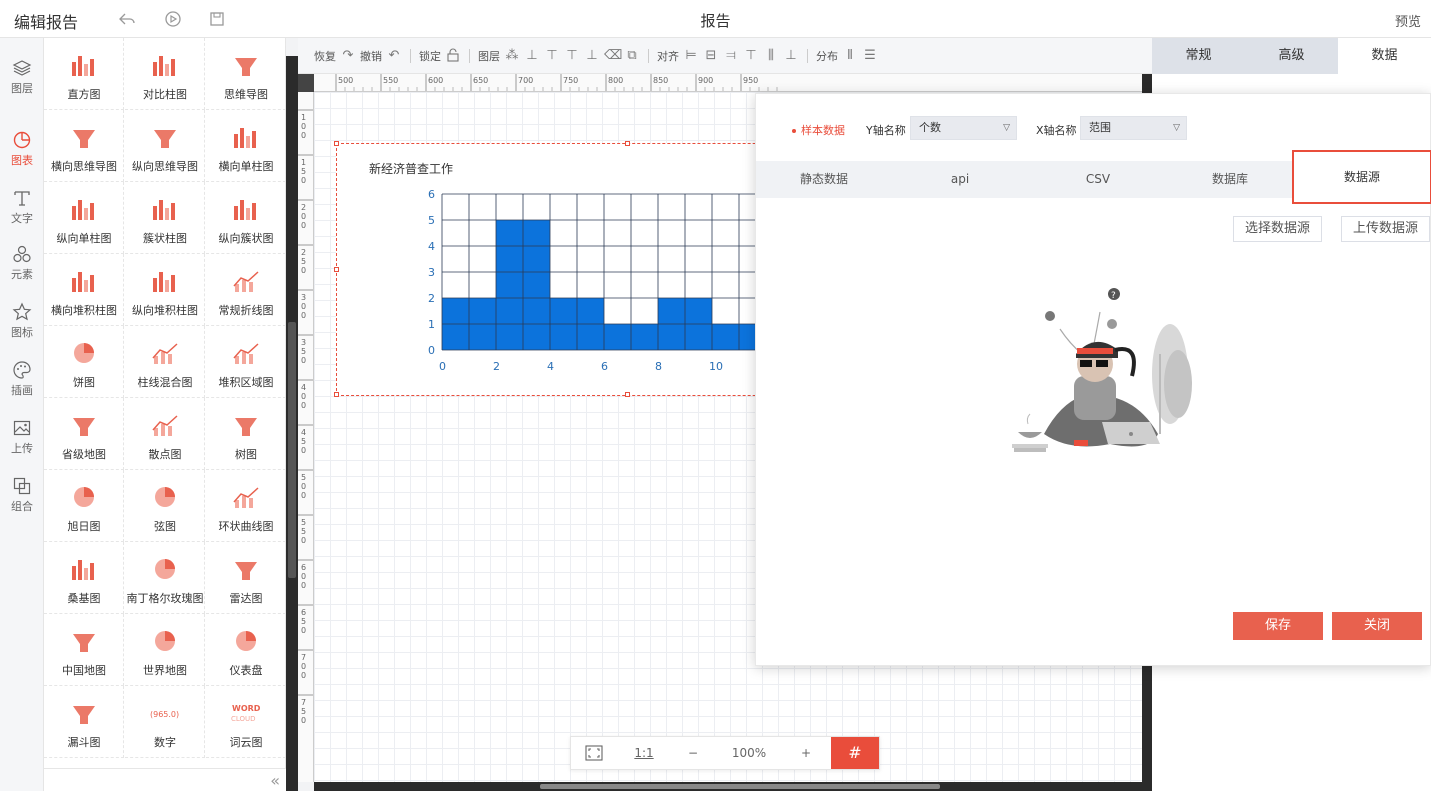 Image resolution: width=1431 pixels, height=791 pixels. Describe the element at coordinates (165, 434) in the screenshot. I see `palette-item: 散点图` at that location.